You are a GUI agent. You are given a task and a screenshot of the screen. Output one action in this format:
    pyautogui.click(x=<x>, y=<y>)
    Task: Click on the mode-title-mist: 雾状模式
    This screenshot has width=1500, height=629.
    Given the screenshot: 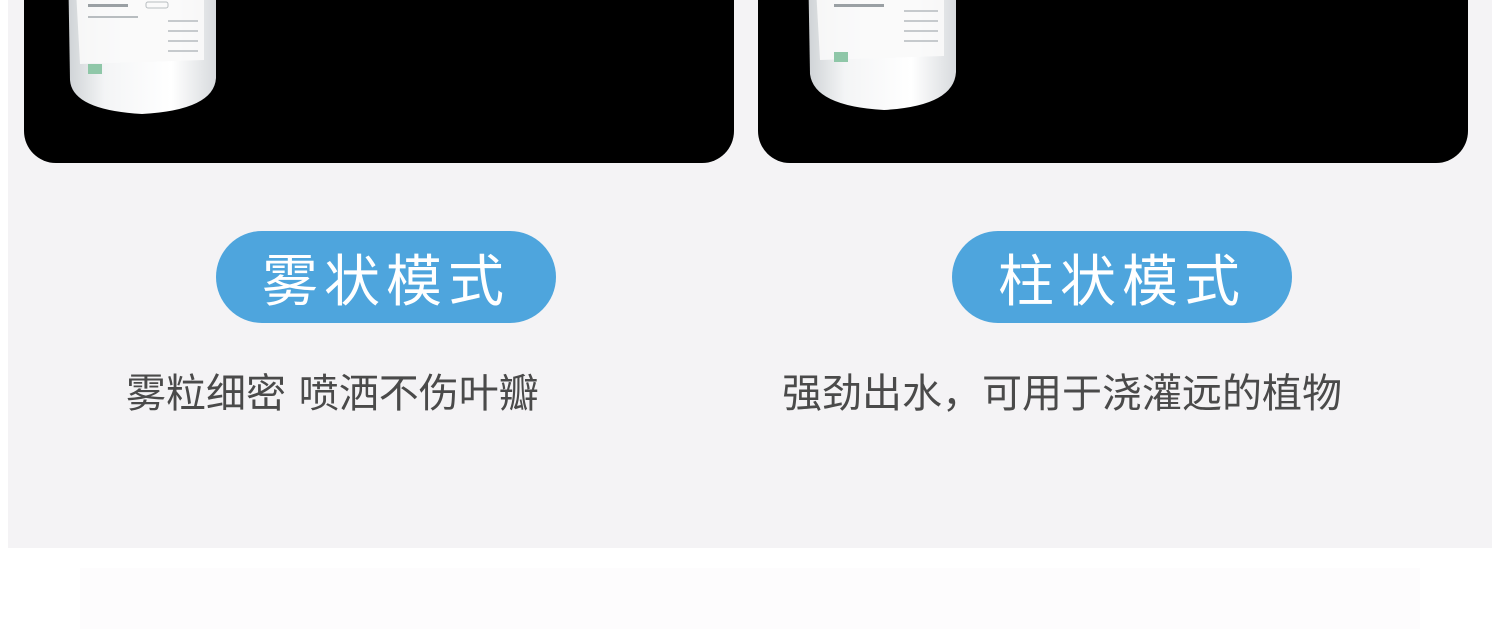 What is the action you would take?
    pyautogui.click(x=386, y=277)
    